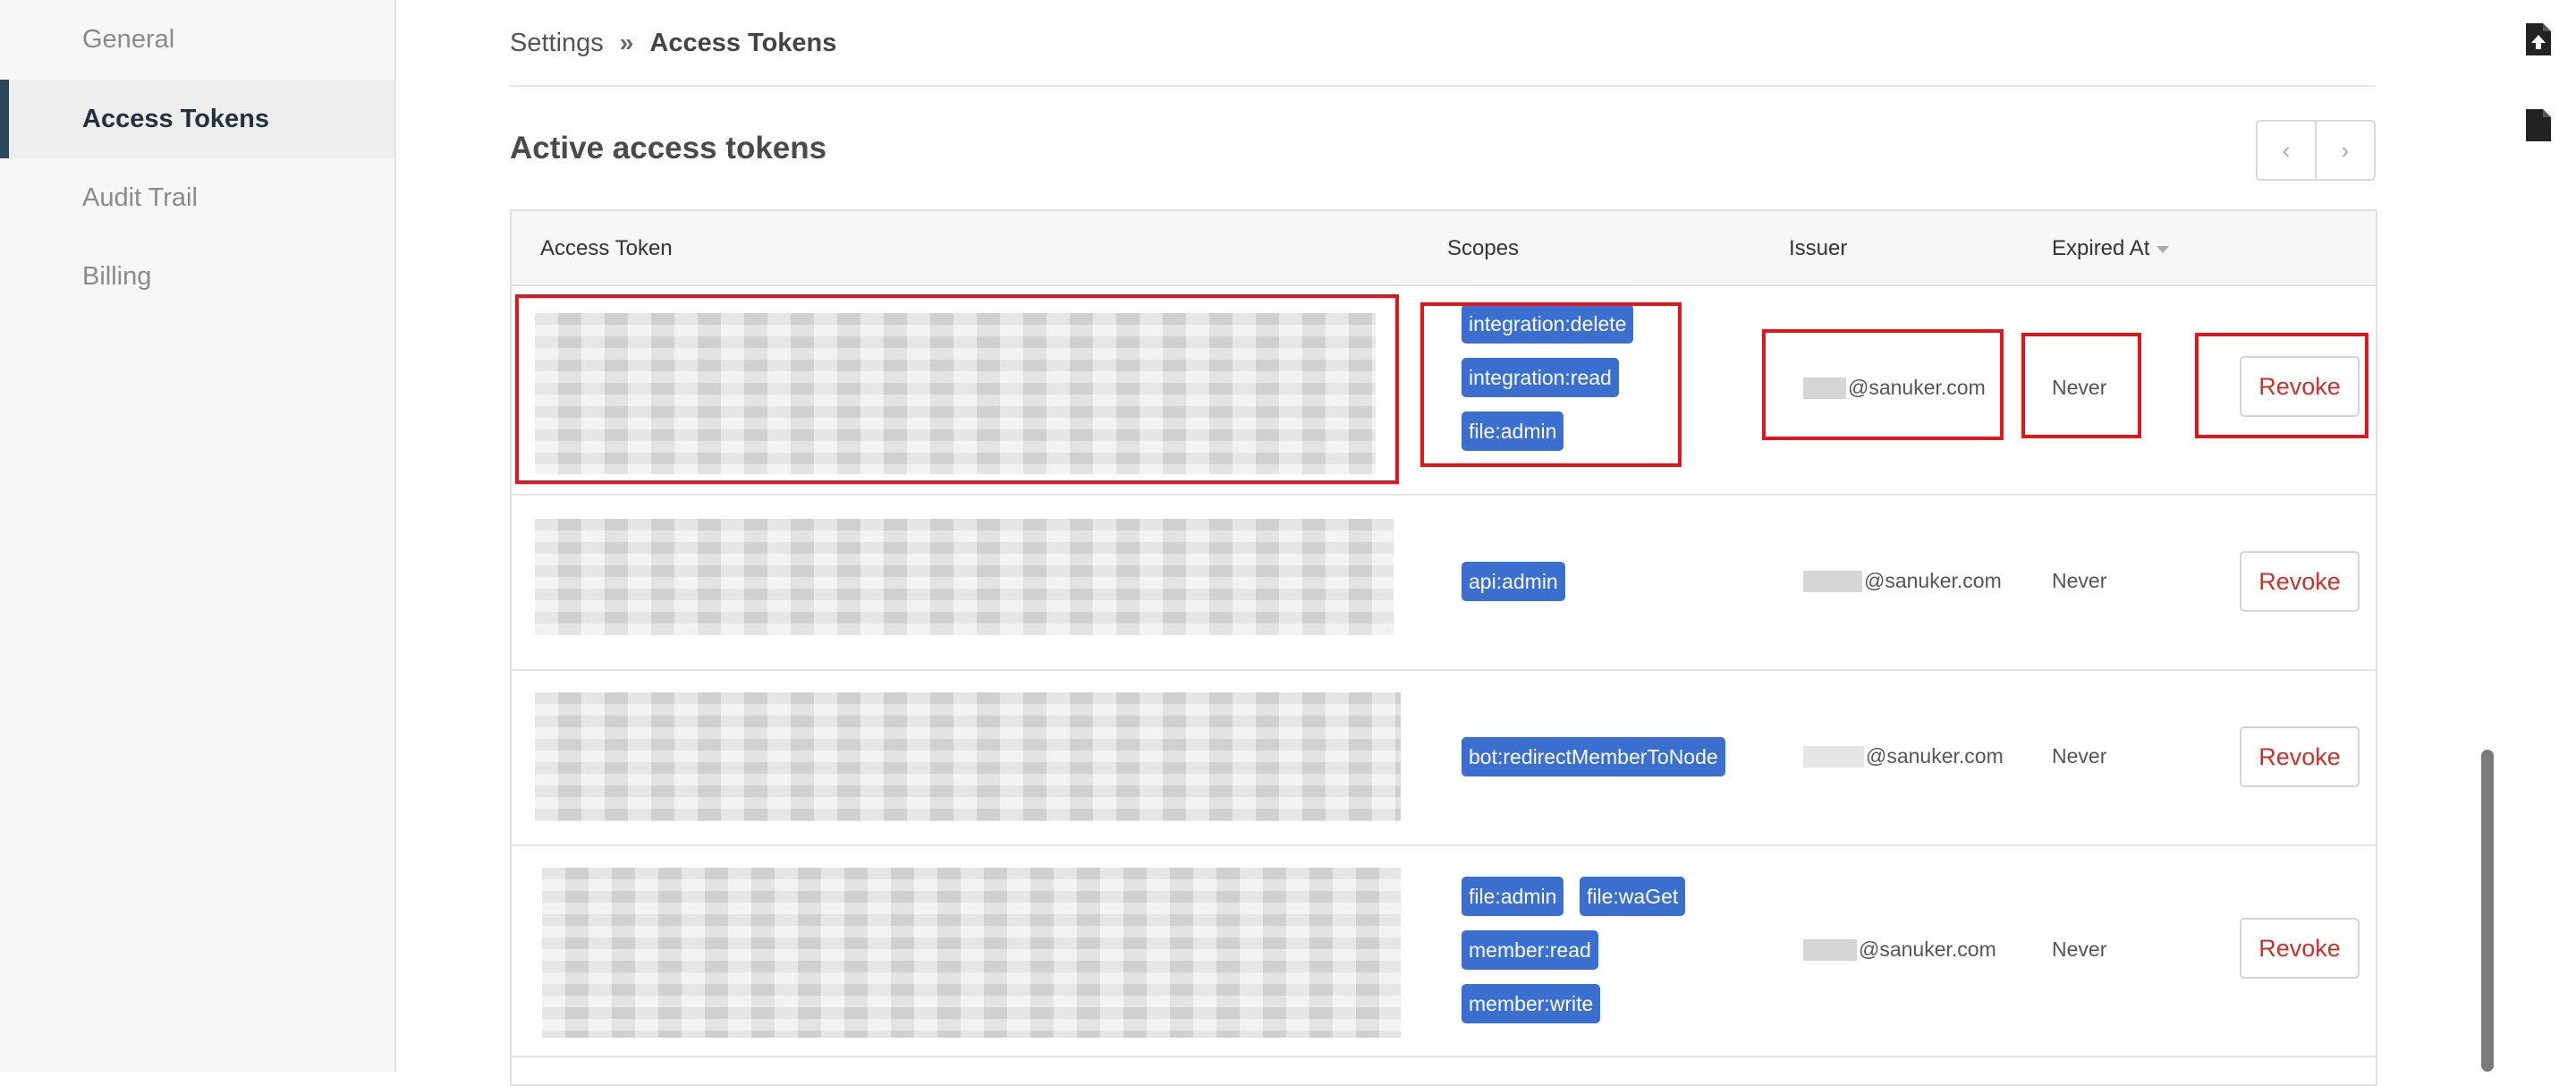  I want to click on column-header-access-token: Access Token, so click(606, 248).